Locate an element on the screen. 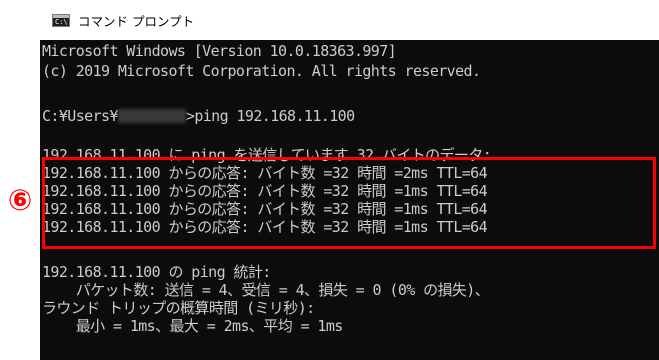 The width and height of the screenshot is (659, 360). redacted-username is located at coordinates (151, 116).